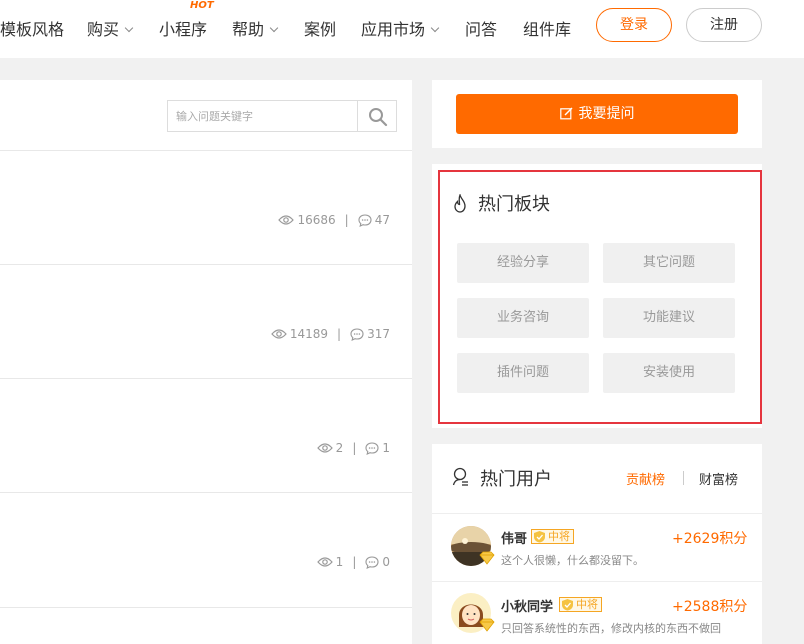 The height and width of the screenshot is (644, 804). Describe the element at coordinates (378, 334) in the screenshot. I see `comment-count: 317` at that location.